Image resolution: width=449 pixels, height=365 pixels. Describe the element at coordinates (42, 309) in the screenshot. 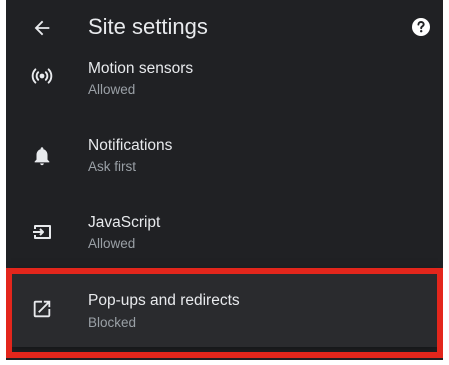

I see `open-in-new-icon` at that location.